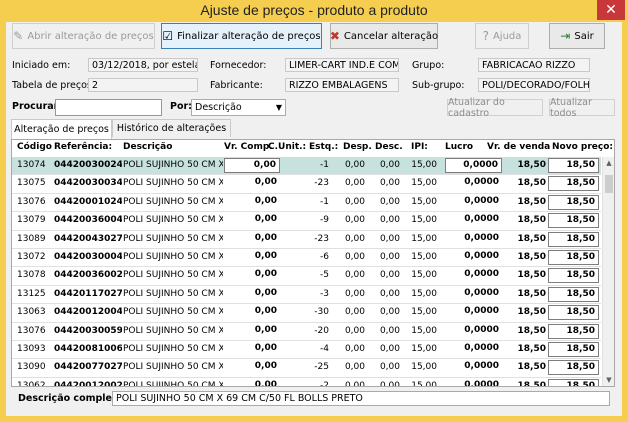 The width and height of the screenshot is (628, 422). What do you see at coordinates (384, 36) in the screenshot?
I see `cancel-change-button: ✖ Cancelar alteração` at bounding box center [384, 36].